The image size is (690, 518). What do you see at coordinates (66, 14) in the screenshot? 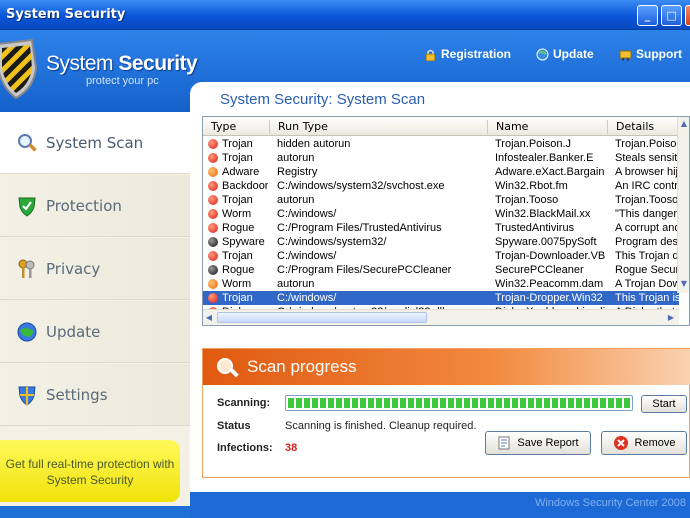
I see `window-title: System Security` at bounding box center [66, 14].